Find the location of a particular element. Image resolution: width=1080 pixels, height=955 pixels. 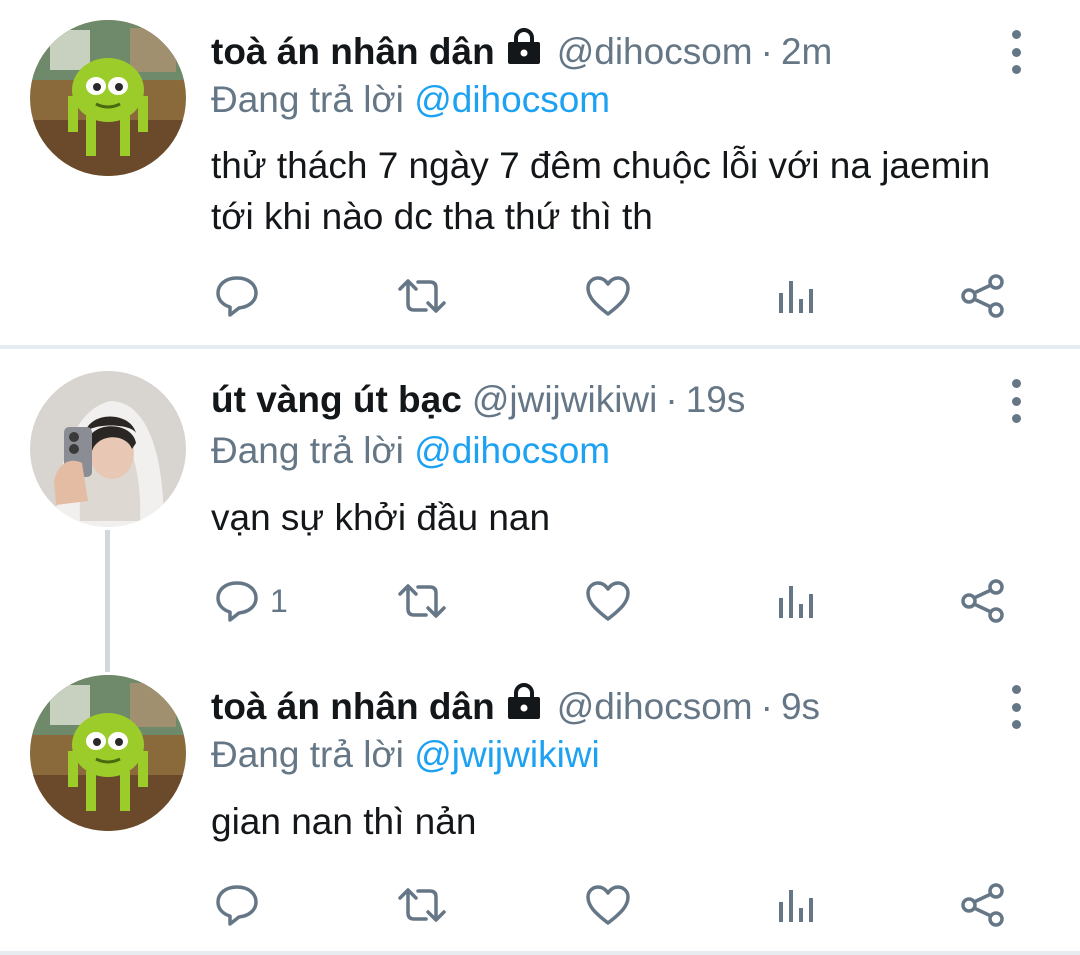

user-handle: @jwijwikiwi is located at coordinates (565, 400).